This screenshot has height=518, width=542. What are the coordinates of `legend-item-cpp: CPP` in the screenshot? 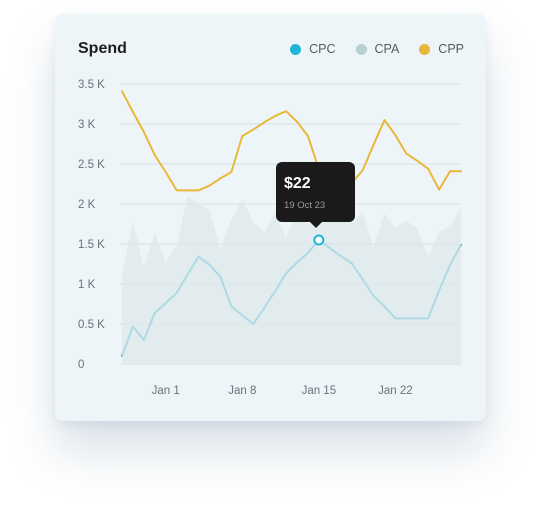 It's located at (441, 49).